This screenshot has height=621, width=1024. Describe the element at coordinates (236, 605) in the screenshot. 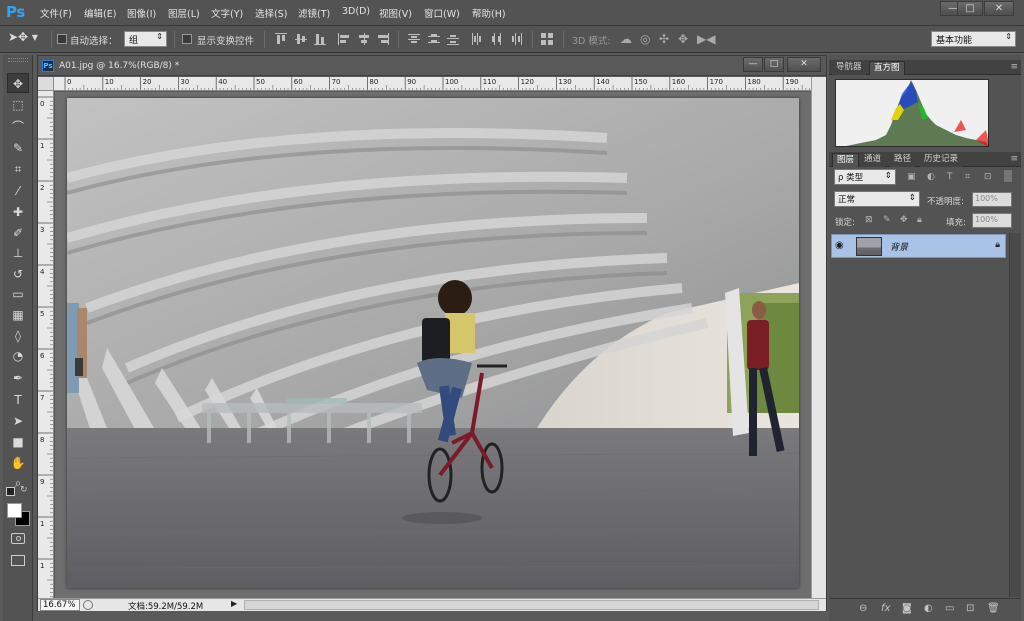

I see `status-menu-arrow-icon: ▶` at that location.